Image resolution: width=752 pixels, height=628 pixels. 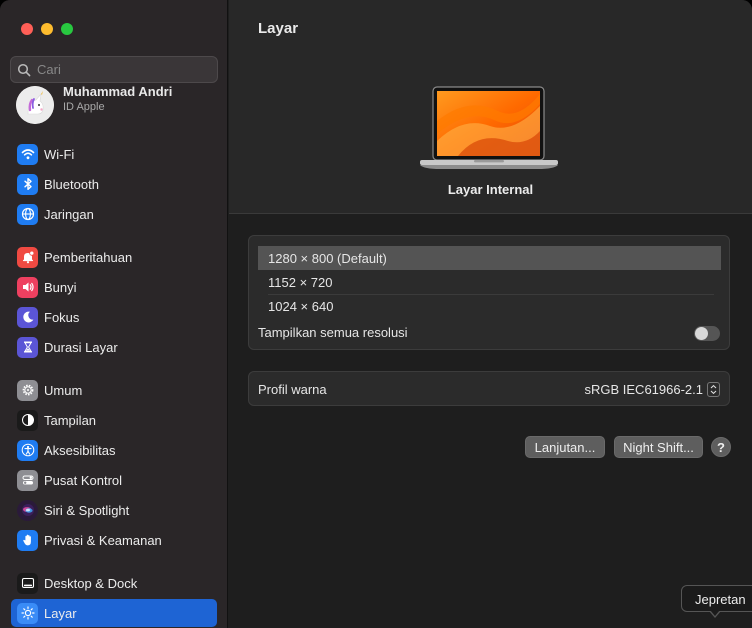 I want to click on tooltip: Jepretan, so click(x=716, y=598).